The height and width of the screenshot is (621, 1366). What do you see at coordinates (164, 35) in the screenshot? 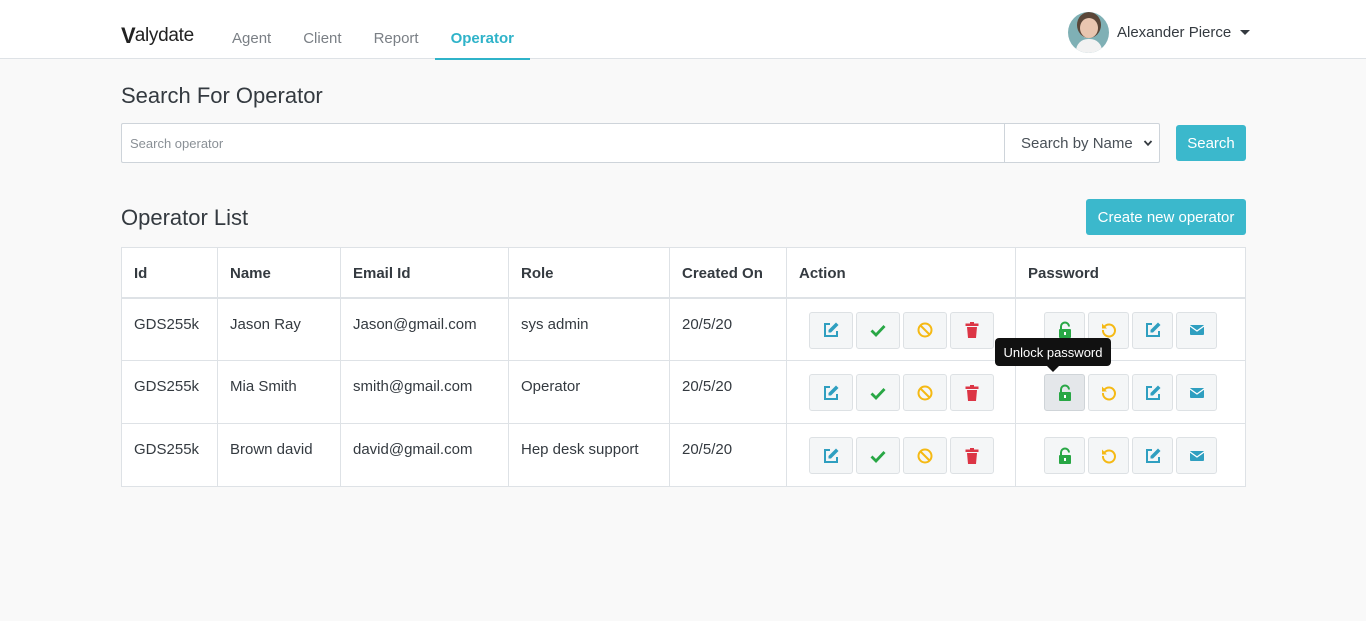
I see `brand-logo-text: alydate` at bounding box center [164, 35].